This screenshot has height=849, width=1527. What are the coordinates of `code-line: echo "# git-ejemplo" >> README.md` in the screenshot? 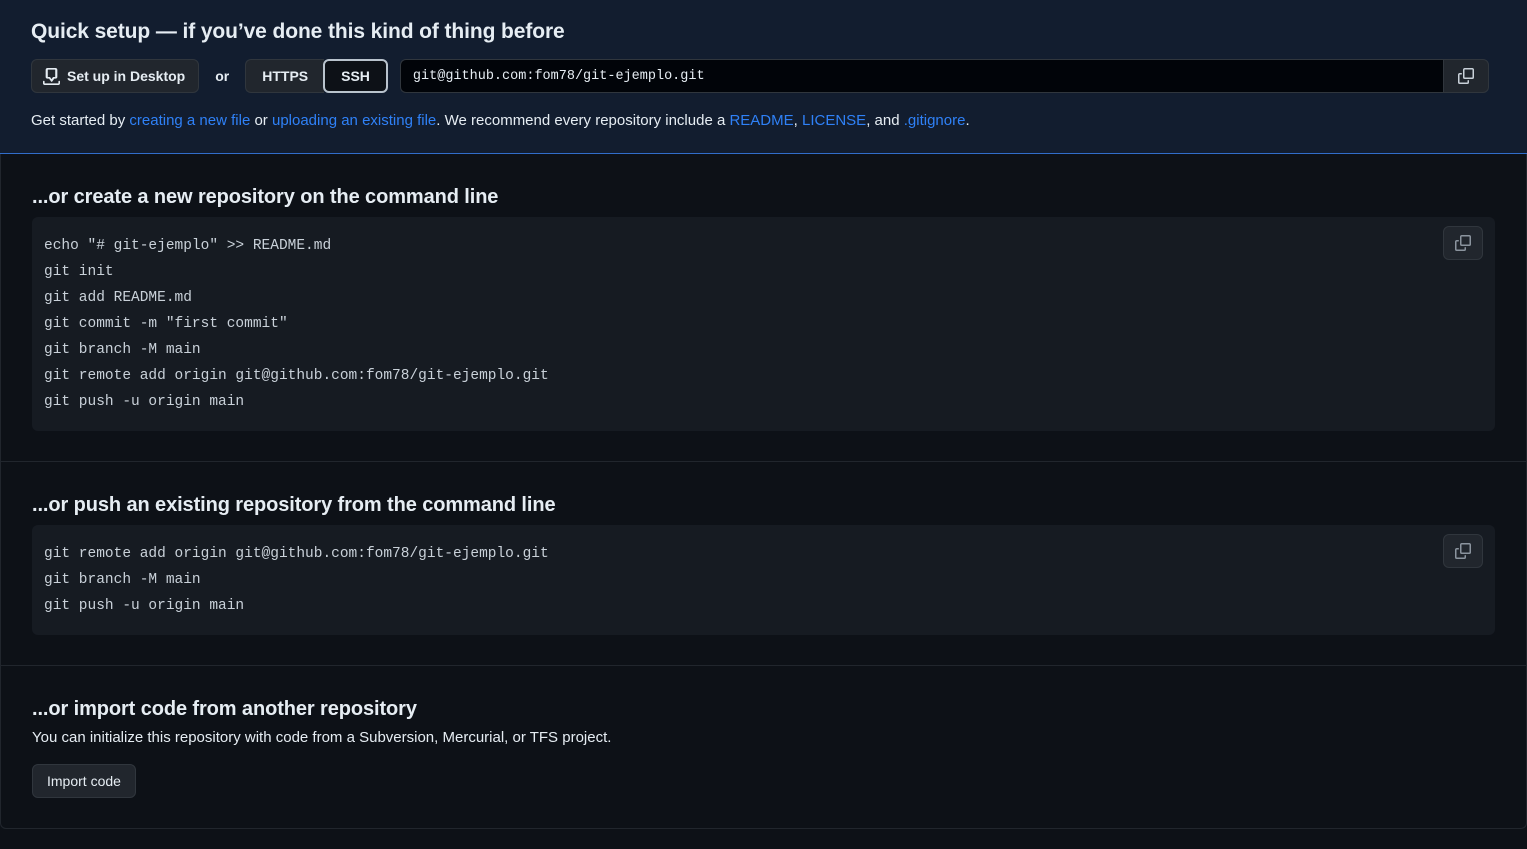 It's located at (188, 245).